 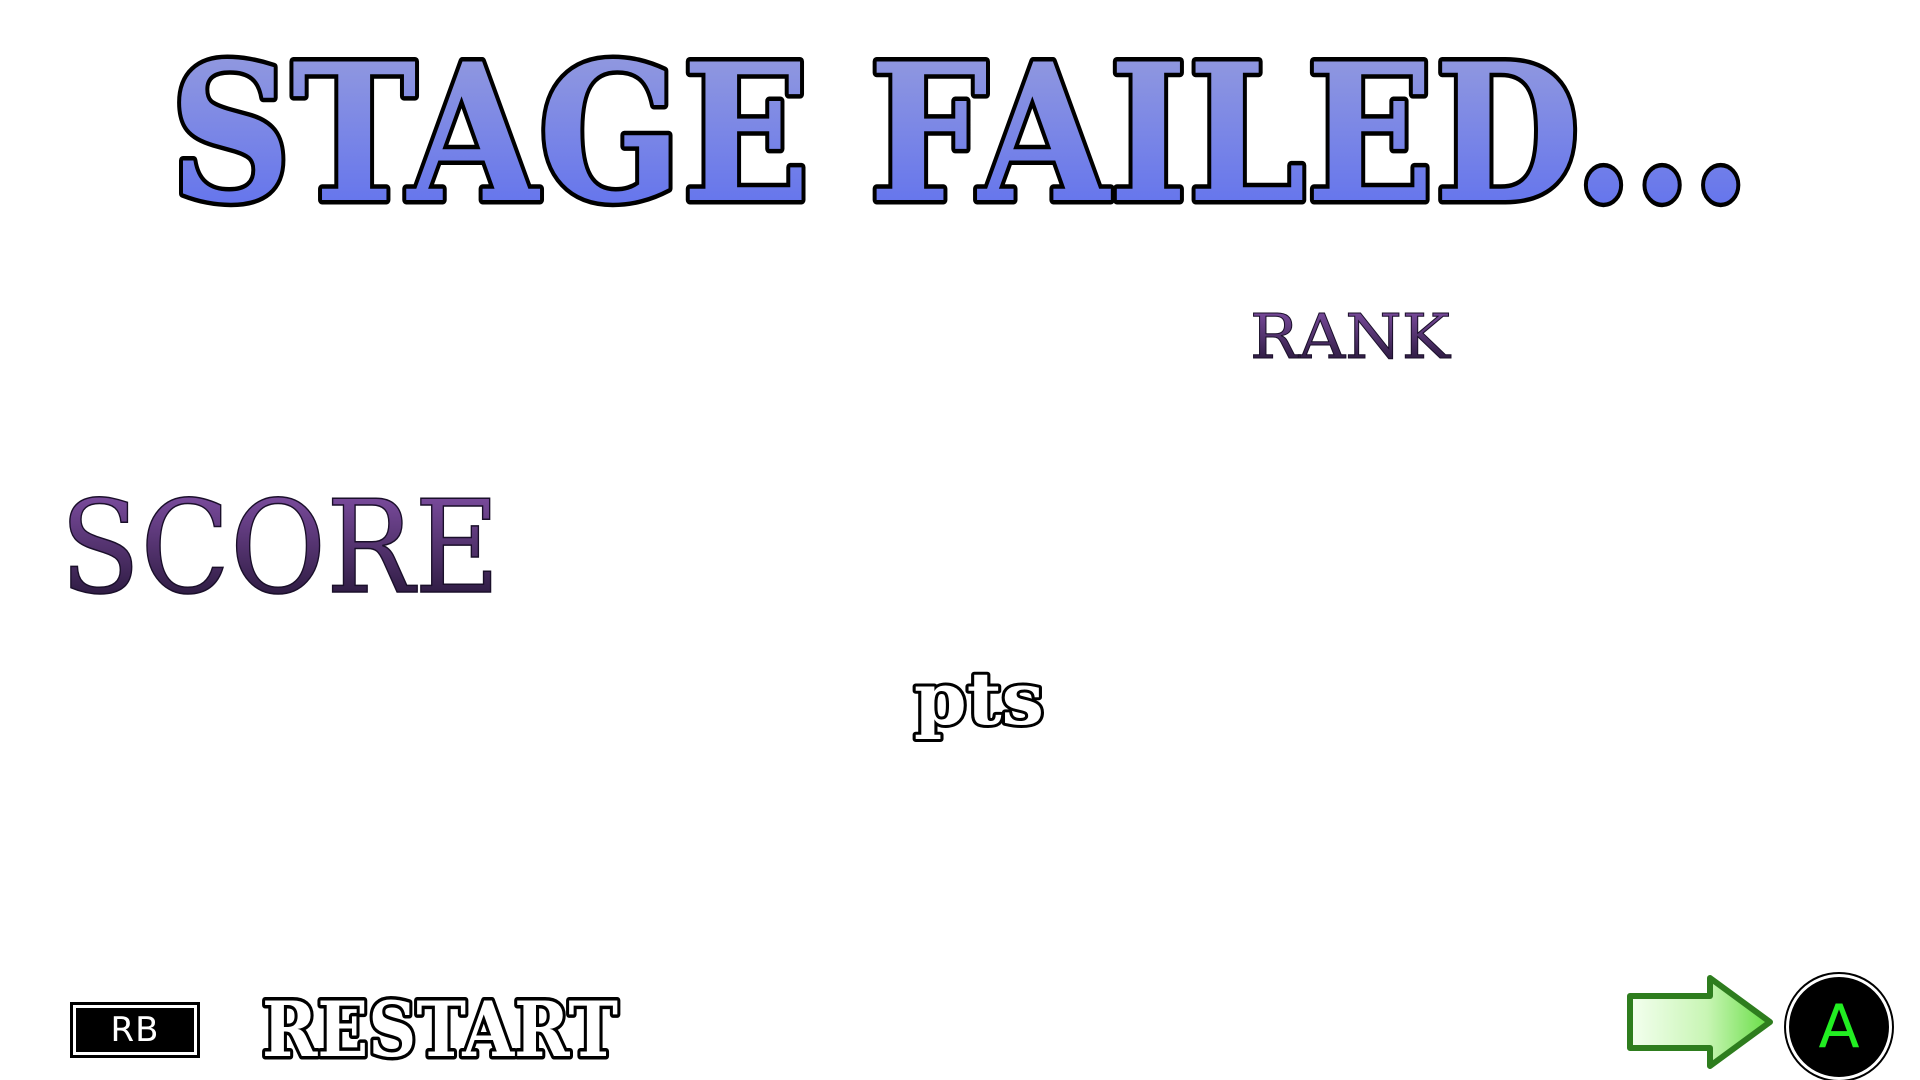 I want to click on restart-button: RESTART, so click(x=443, y=1031).